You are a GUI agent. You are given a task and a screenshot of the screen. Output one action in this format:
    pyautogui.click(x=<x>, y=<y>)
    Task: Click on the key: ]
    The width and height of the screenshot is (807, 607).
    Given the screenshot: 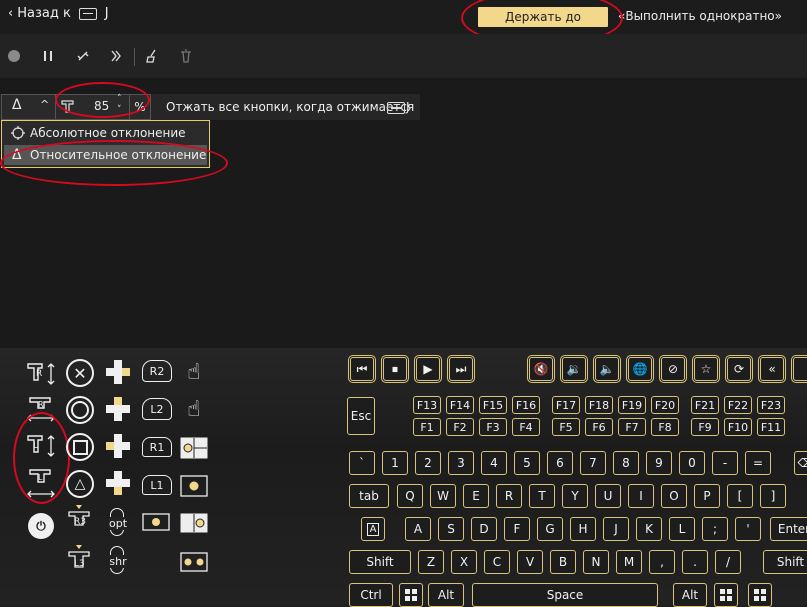 What is the action you would take?
    pyautogui.click(x=773, y=496)
    